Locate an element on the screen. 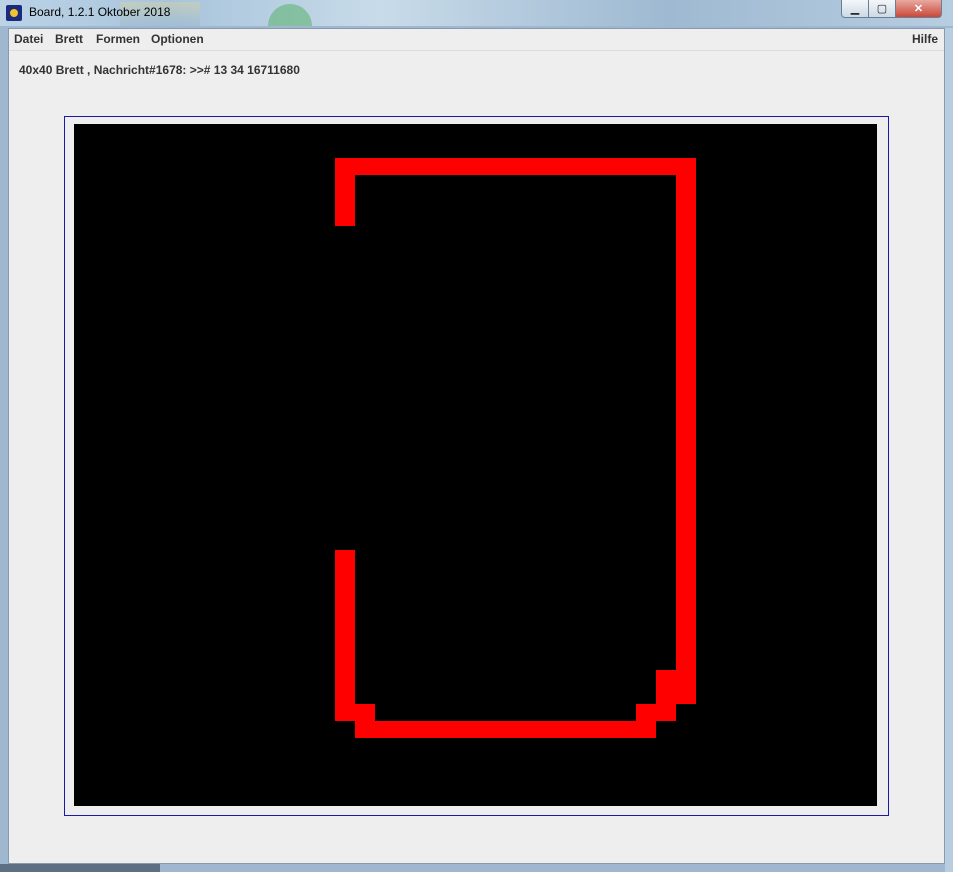 The height and width of the screenshot is (872, 953). menu-brett: Brett is located at coordinates (69, 39).